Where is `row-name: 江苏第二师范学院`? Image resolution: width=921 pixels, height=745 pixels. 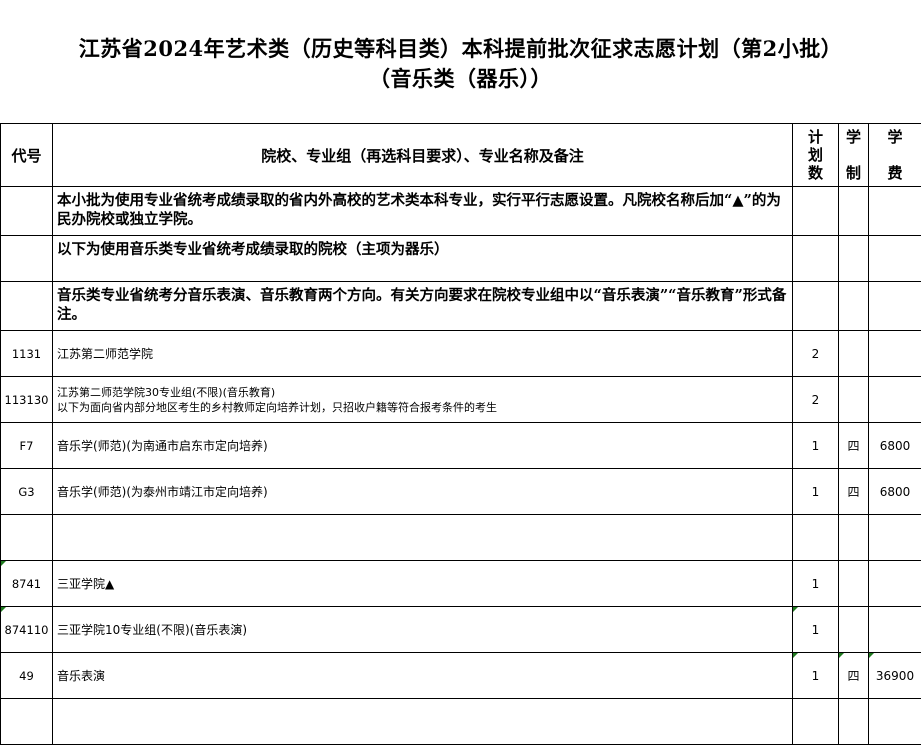
row-name: 江苏第二师范学院 is located at coordinates (423, 354).